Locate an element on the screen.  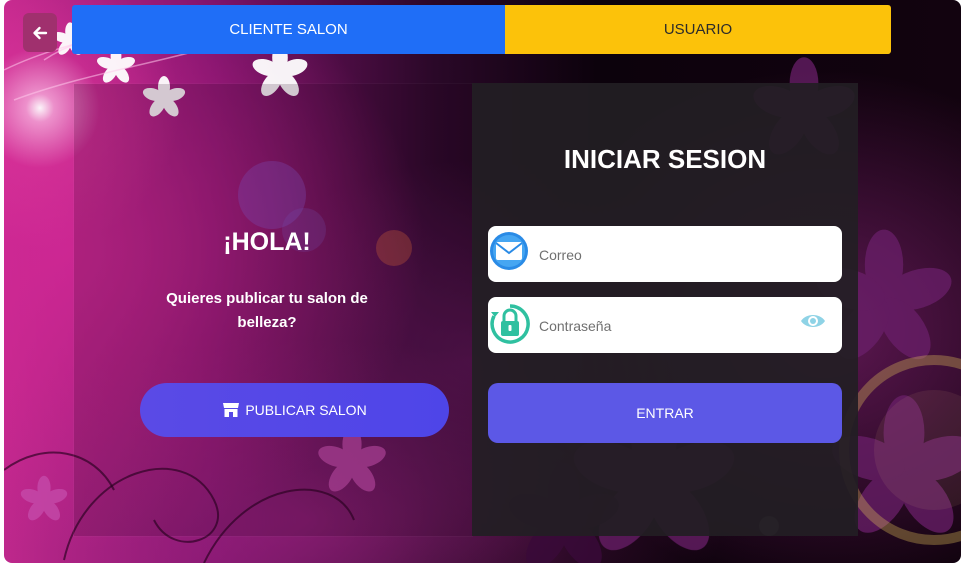
eye-icon is located at coordinates (813, 321).